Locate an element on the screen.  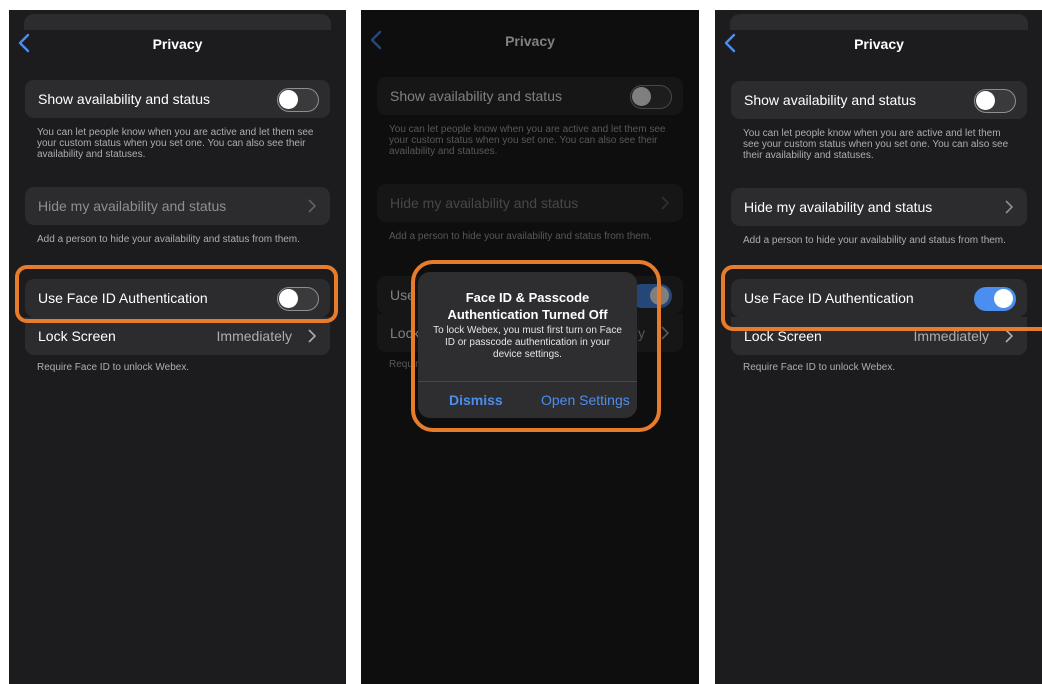
lock-screen-label: Lock Screen is located at coordinates (77, 336).